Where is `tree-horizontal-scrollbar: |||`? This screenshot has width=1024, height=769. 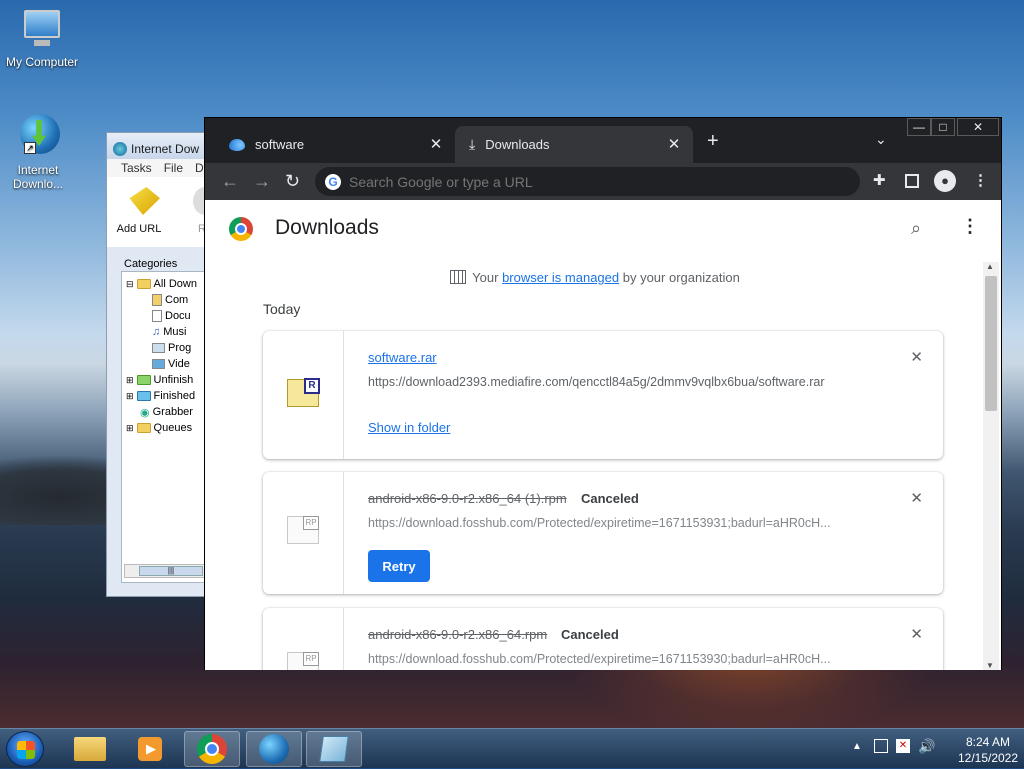
tree-horizontal-scrollbar: ||| is located at coordinates (166, 571).